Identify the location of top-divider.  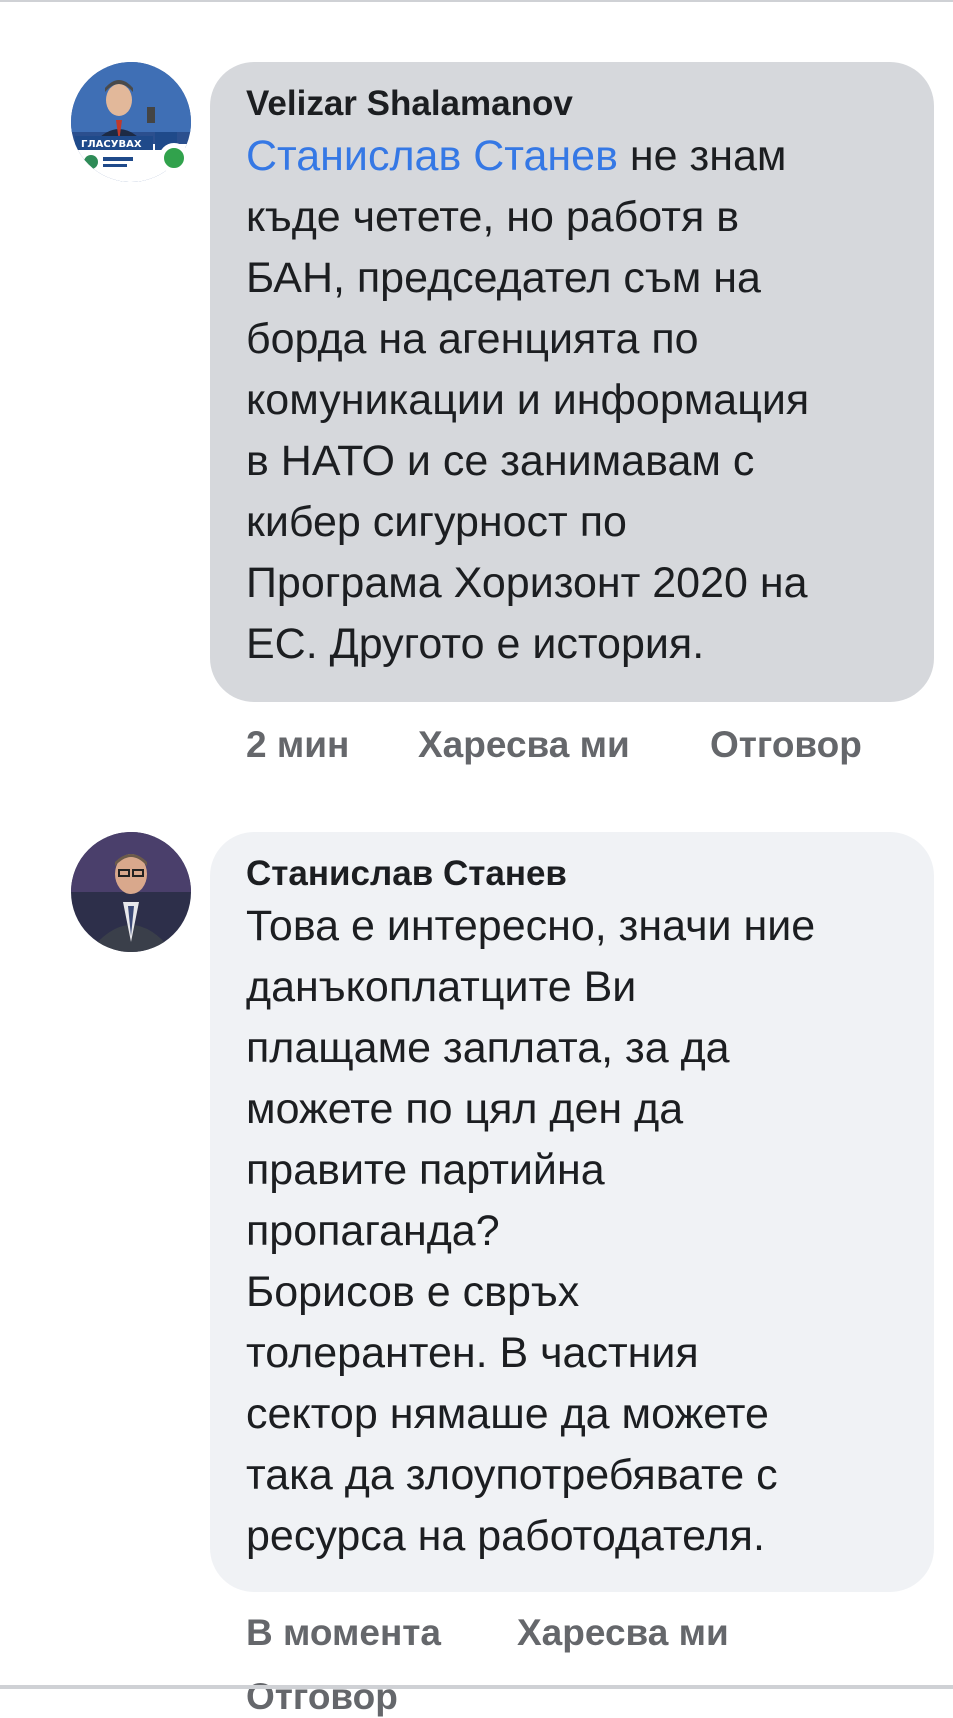
(476, 1).